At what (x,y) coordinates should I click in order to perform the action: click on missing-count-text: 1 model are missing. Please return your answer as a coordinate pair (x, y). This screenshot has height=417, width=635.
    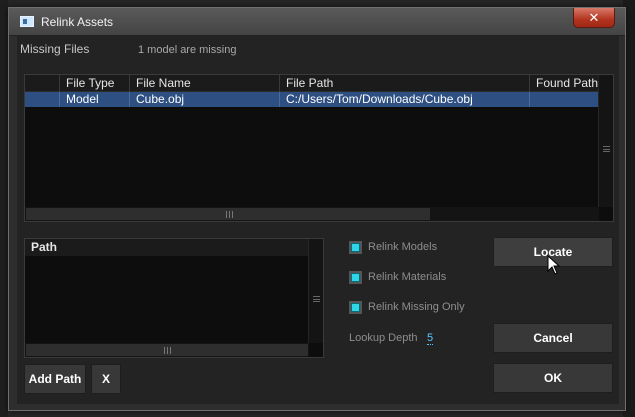
    Looking at the image, I should click on (187, 50).